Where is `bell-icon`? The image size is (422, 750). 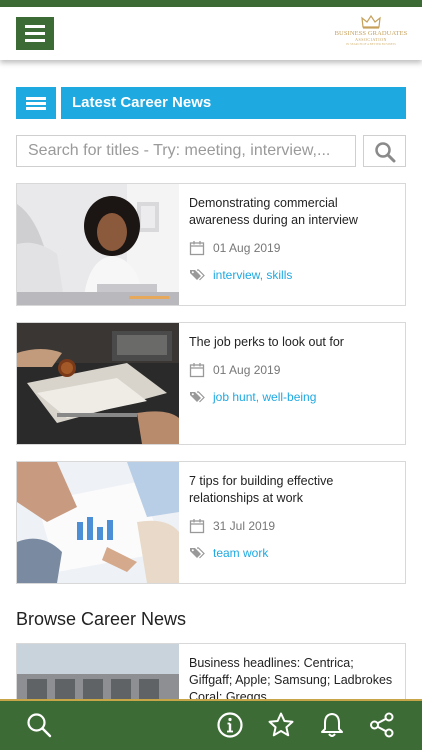
bell-icon is located at coordinates (332, 725).